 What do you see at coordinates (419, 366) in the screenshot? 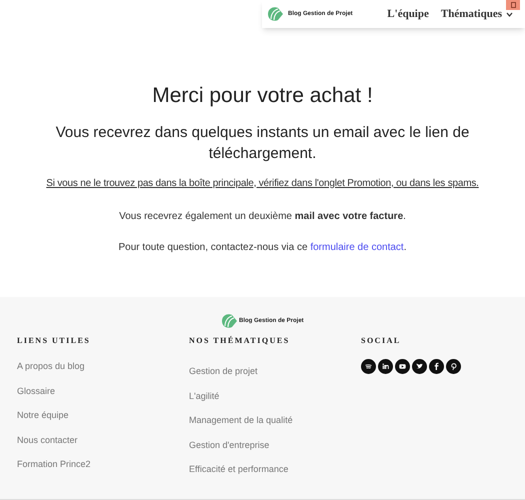
I see `twitter-icon` at bounding box center [419, 366].